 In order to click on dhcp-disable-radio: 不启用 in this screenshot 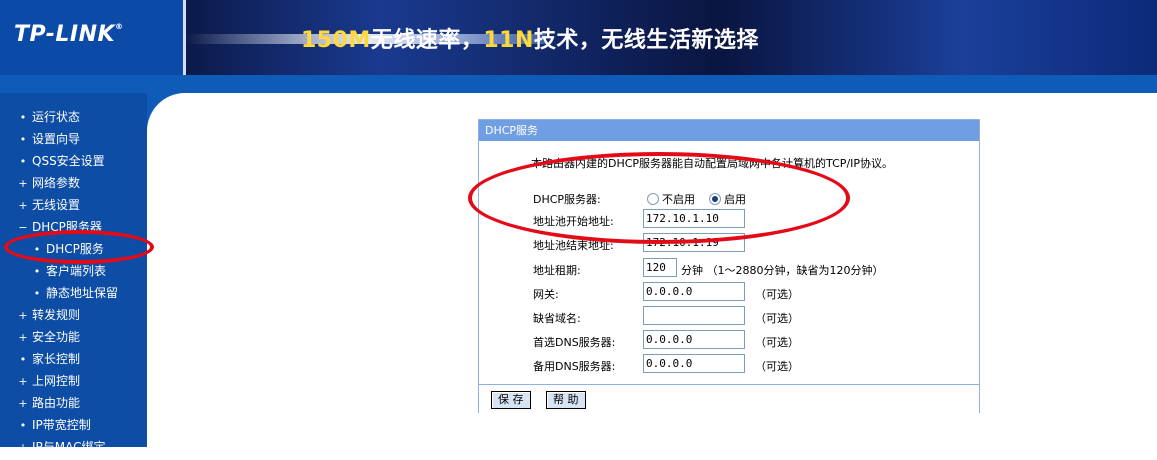, I will do `click(671, 199)`.